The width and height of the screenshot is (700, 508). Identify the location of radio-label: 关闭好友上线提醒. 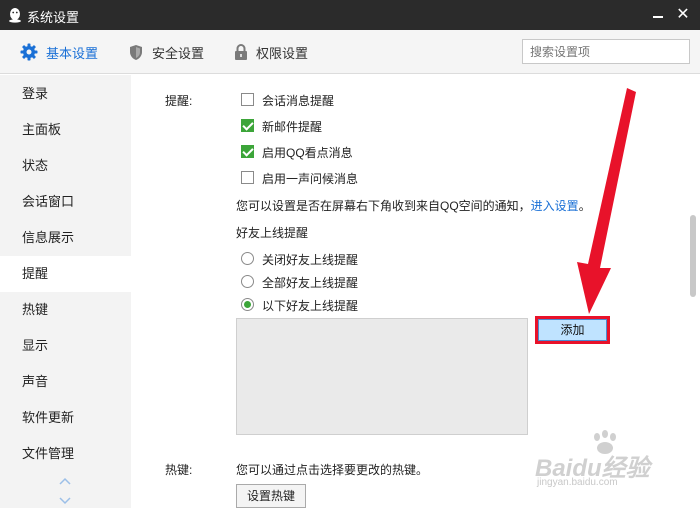
(310, 260).